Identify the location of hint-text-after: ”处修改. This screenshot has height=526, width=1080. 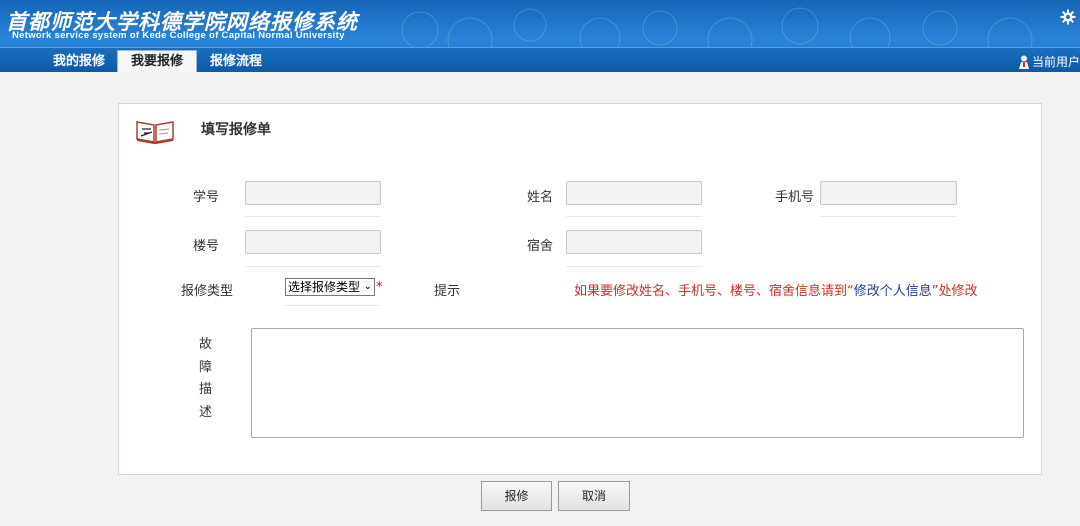
(954, 291).